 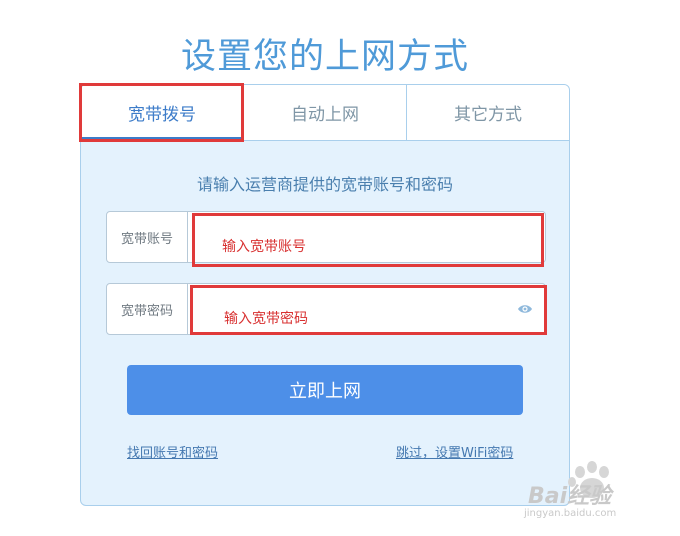 I want to click on password-annotation: 输入宽带密码, so click(x=266, y=319).